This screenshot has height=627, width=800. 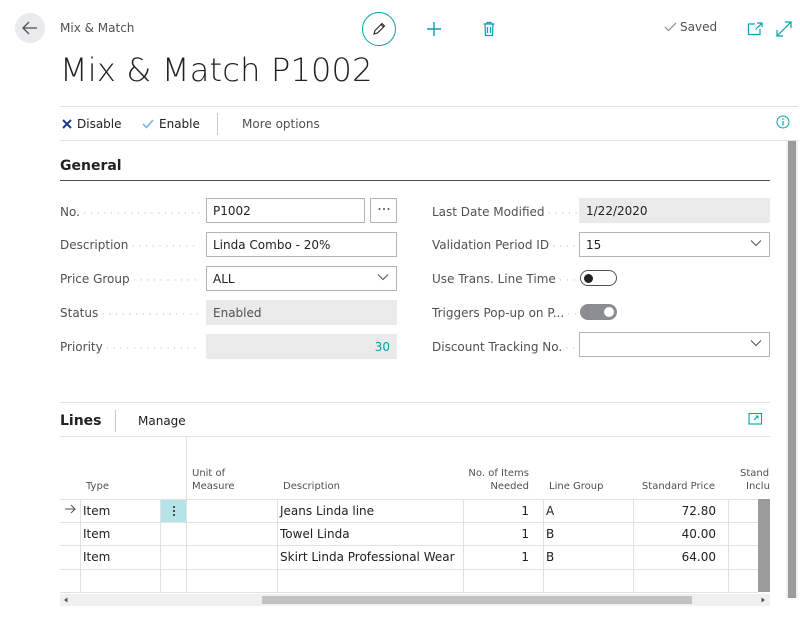 I want to click on expand-icon, so click(x=784, y=29).